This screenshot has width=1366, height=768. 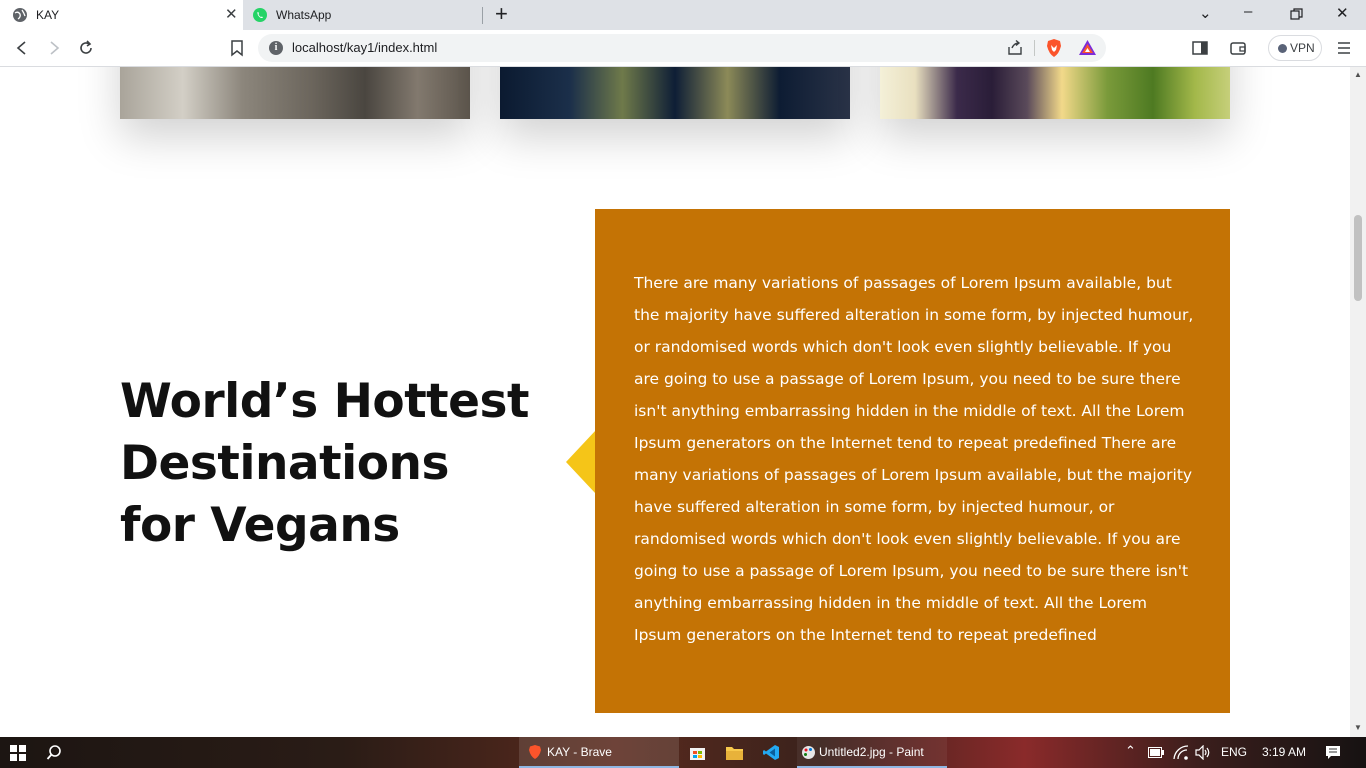 What do you see at coordinates (1358, 402) in the screenshot?
I see `page-scrollbar: ▲ ▼` at bounding box center [1358, 402].